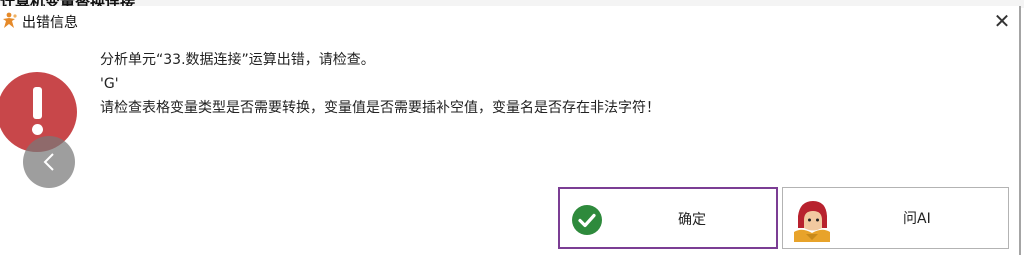  What do you see at coordinates (692, 220) in the screenshot?
I see `ok-button-label: 确定` at bounding box center [692, 220].